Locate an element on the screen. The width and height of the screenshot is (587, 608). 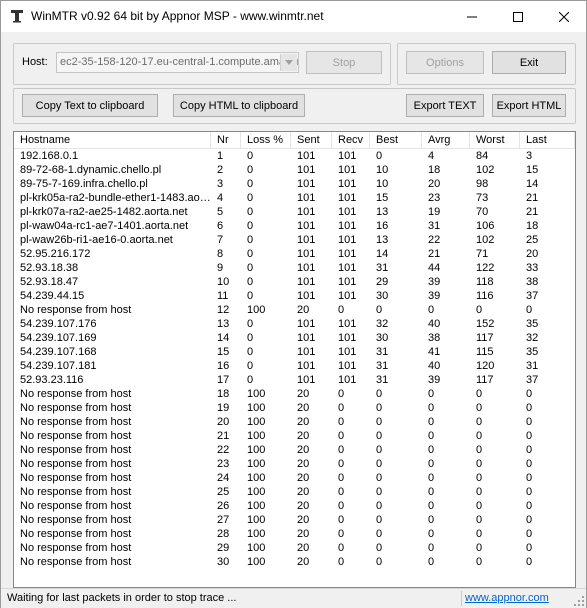
table-row: No response from host 27 100 20 0 0 0 0 0 is located at coordinates (294, 520).